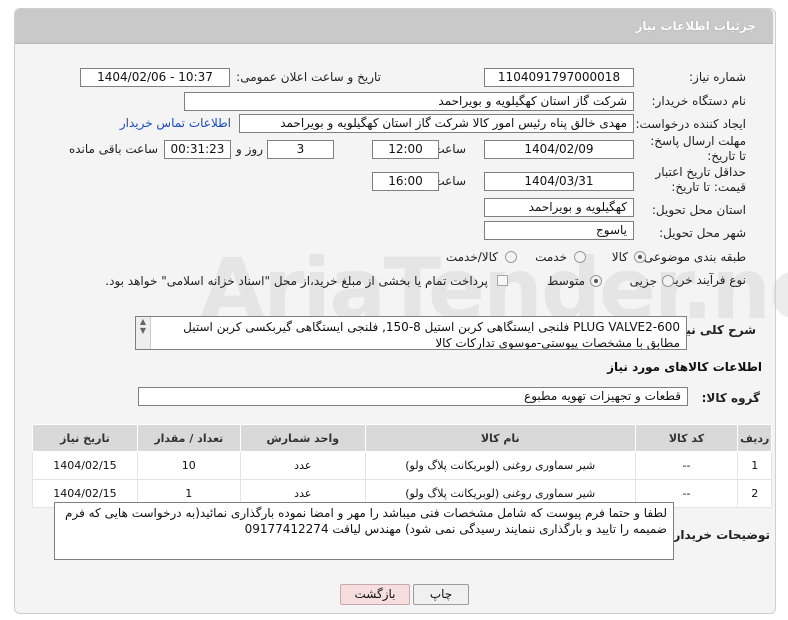 This screenshot has height=620, width=788. I want to click on buyer-notes-label: توضیحات خریدار:, so click(719, 535).